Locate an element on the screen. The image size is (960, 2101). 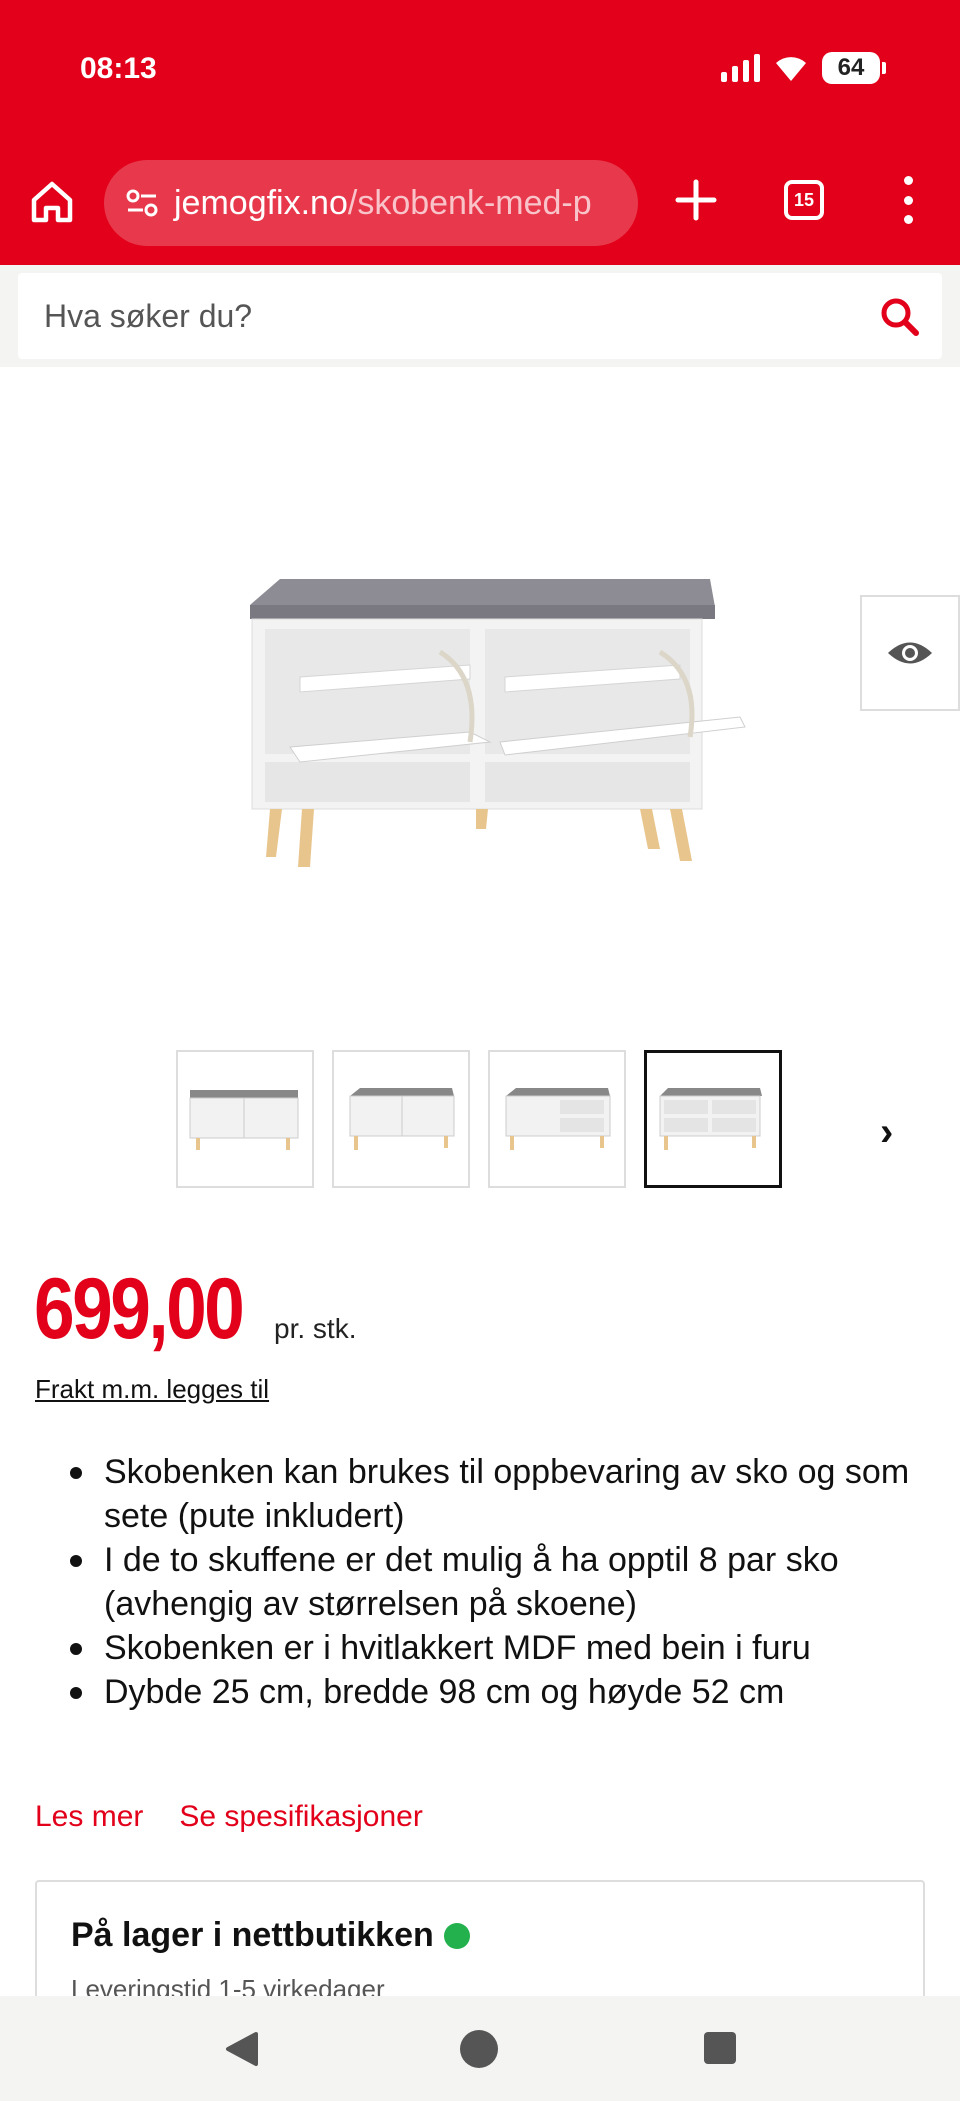
url-path: /skobenk-med-p is located at coordinates (469, 202).